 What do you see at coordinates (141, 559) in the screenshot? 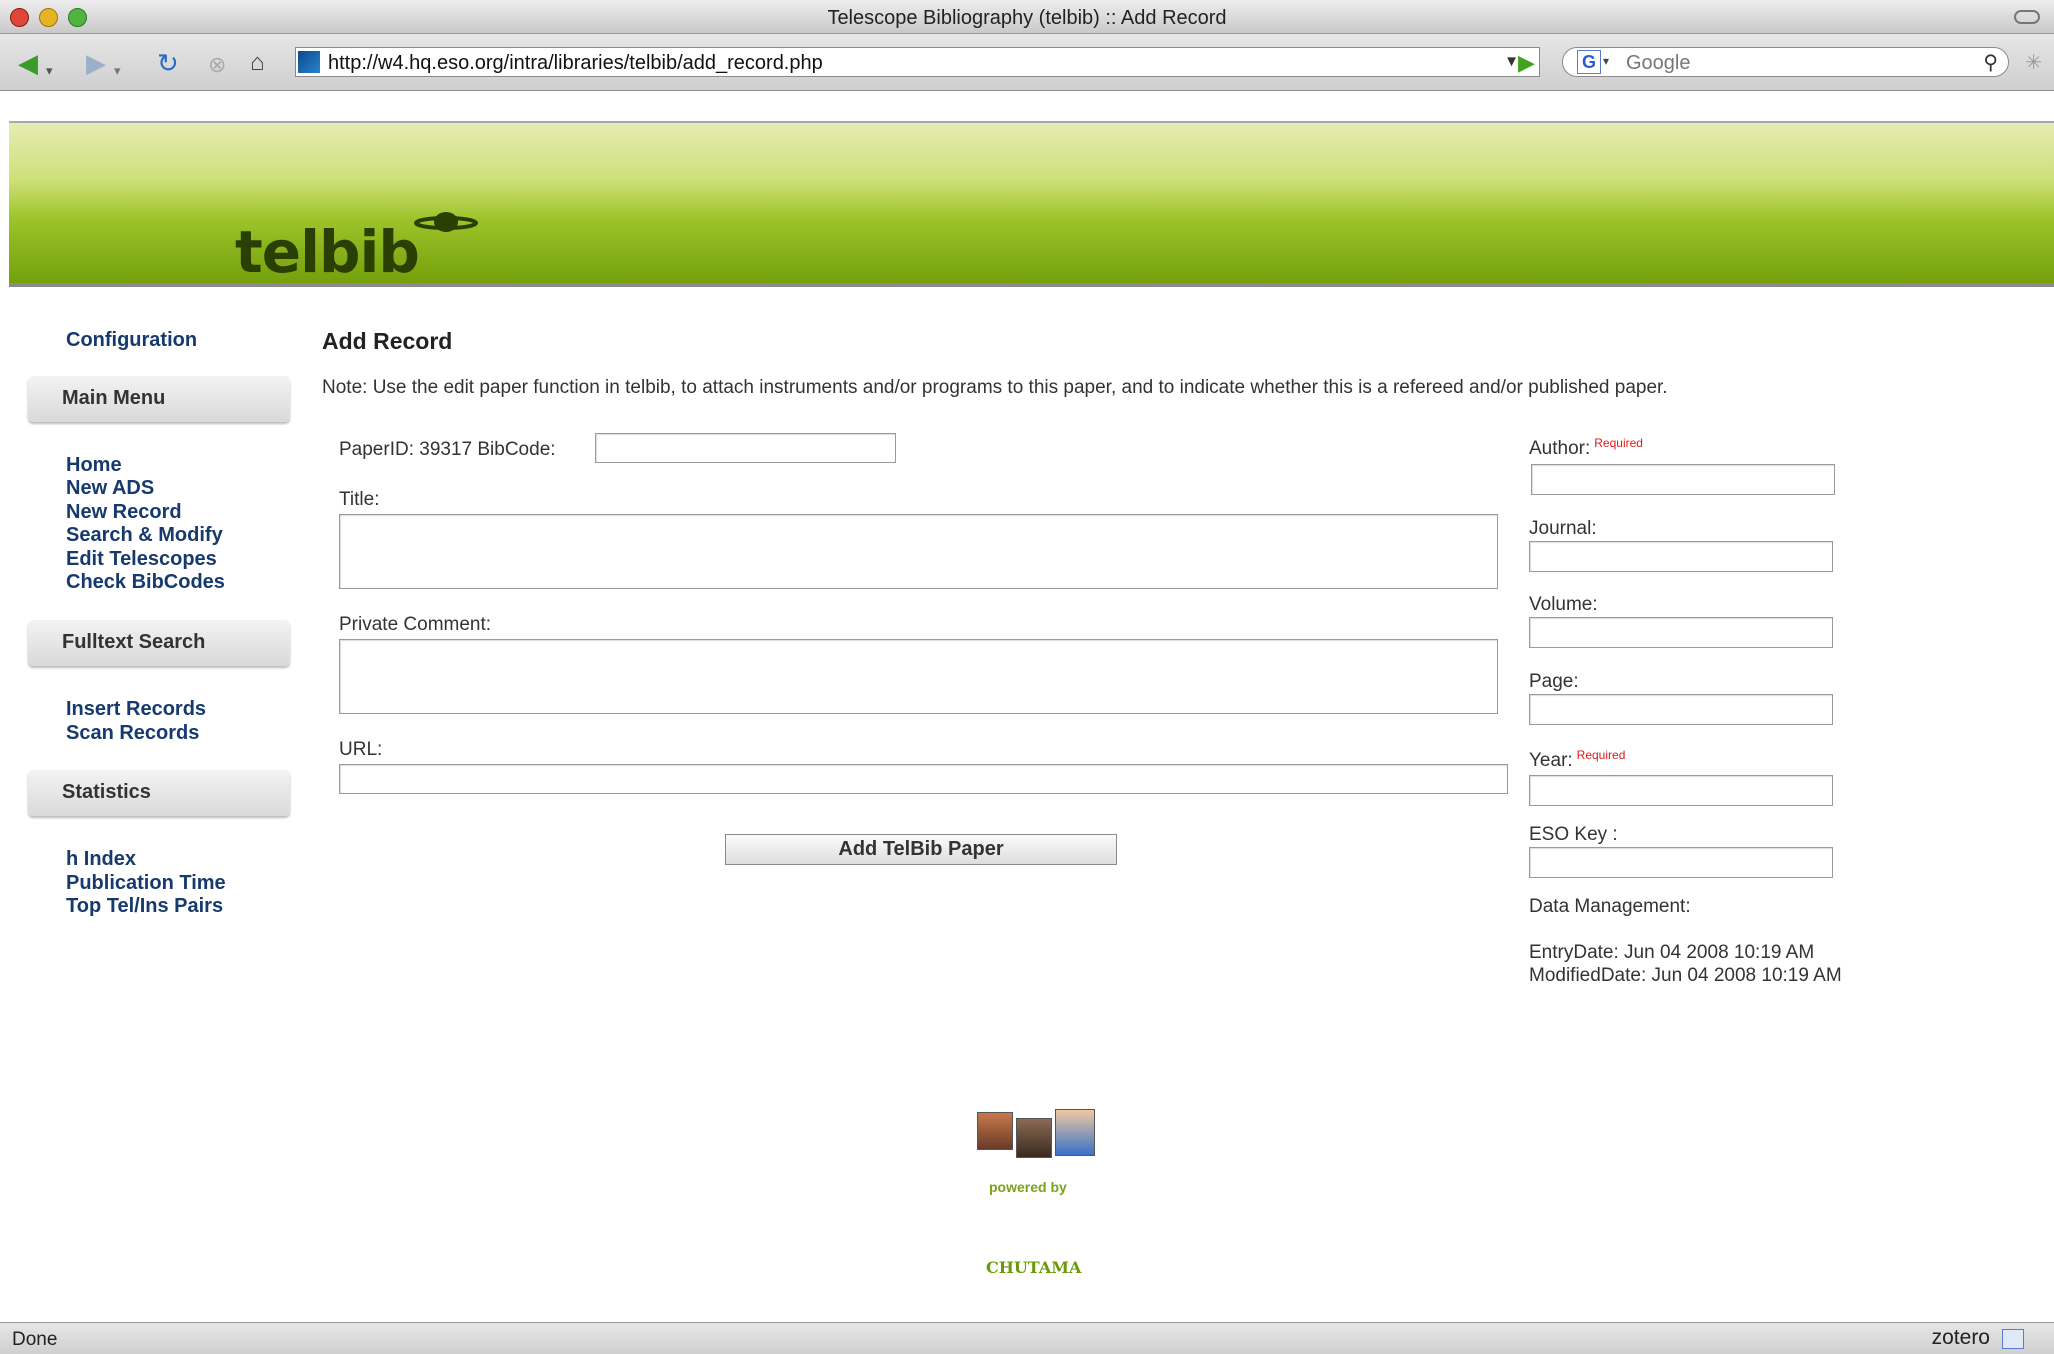
I see `sidebar-item-edit-telescopes: Edit Telescopes` at bounding box center [141, 559].